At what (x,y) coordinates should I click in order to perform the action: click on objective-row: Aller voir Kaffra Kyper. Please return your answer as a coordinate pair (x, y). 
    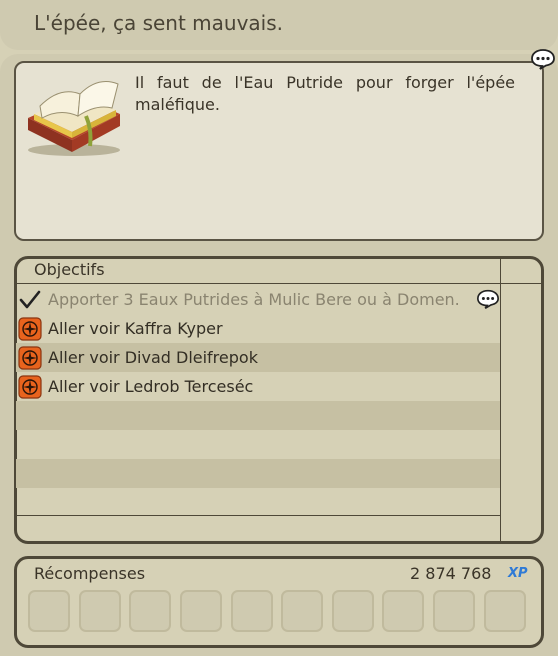
    Looking at the image, I should click on (258, 328).